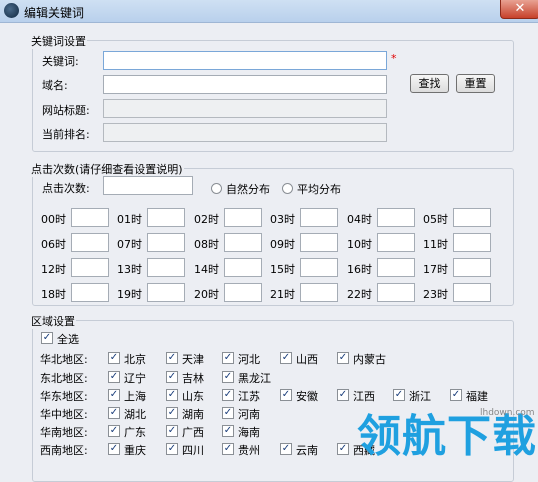 Image resolution: width=538 pixels, height=482 pixels. Describe the element at coordinates (11, 10) in the screenshot. I see `app-icon` at that location.